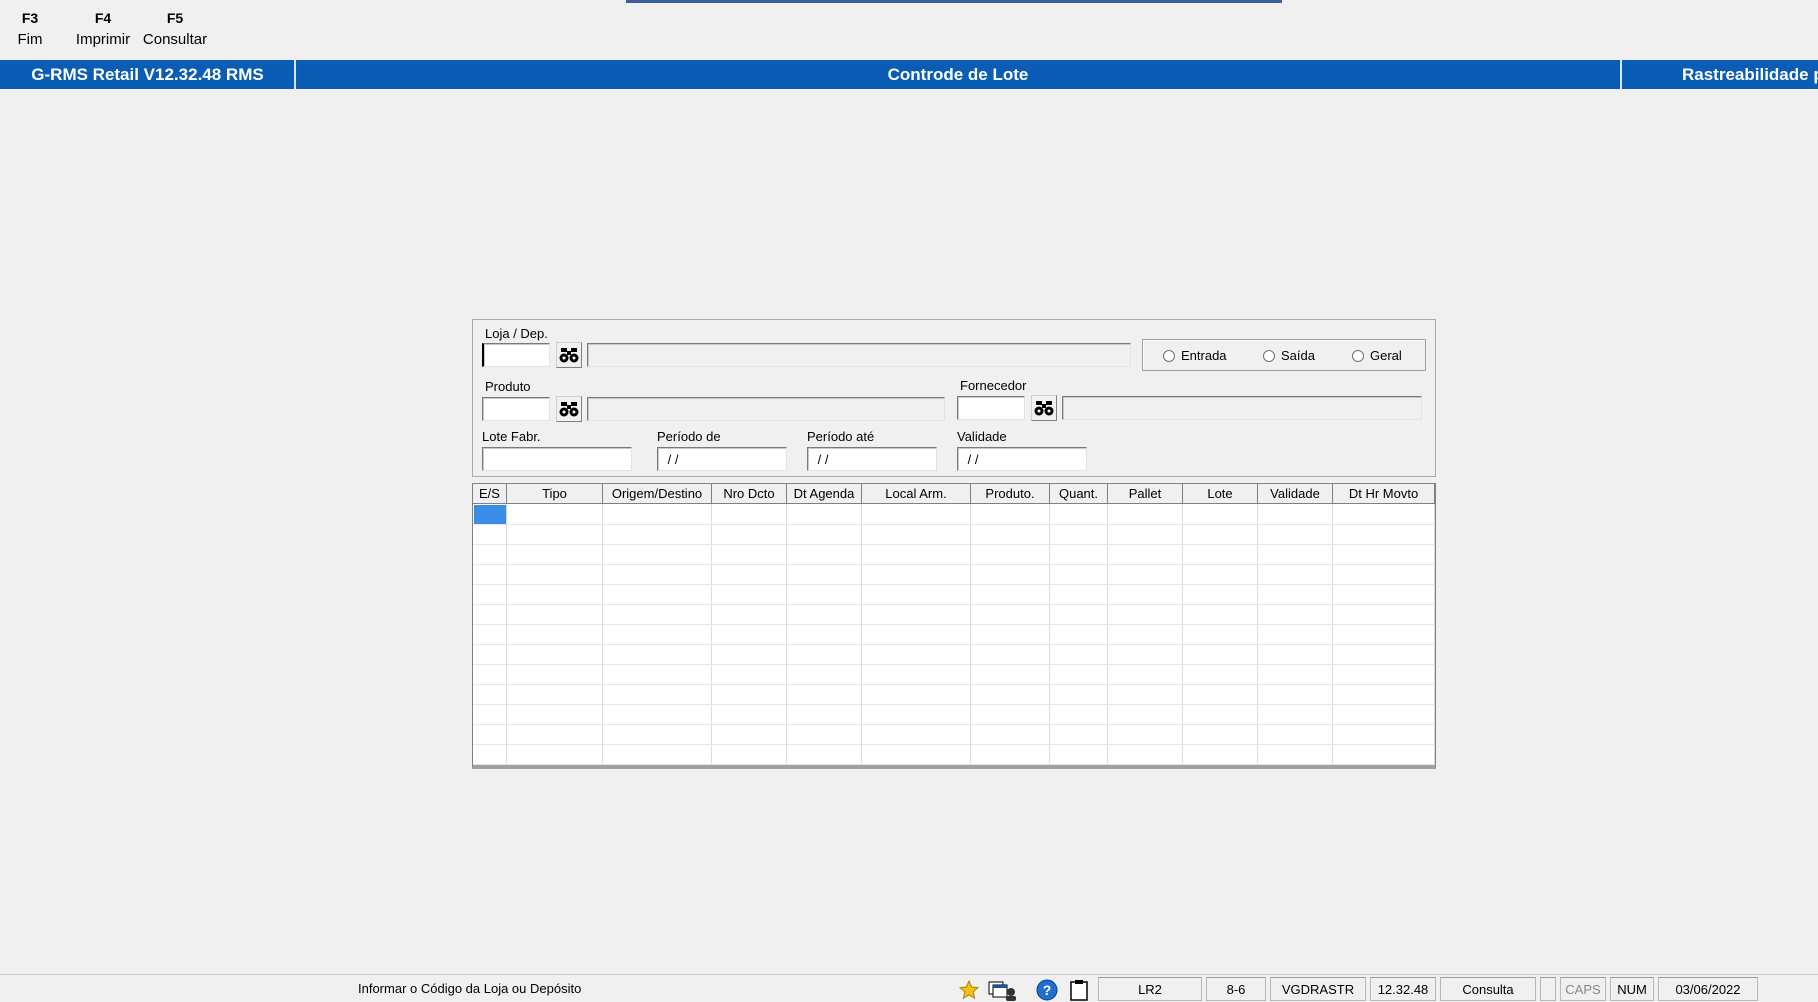 This screenshot has height=1002, width=1818. Describe the element at coordinates (1583, 989) in the screenshot. I see `status-caps: CAPS` at that location.